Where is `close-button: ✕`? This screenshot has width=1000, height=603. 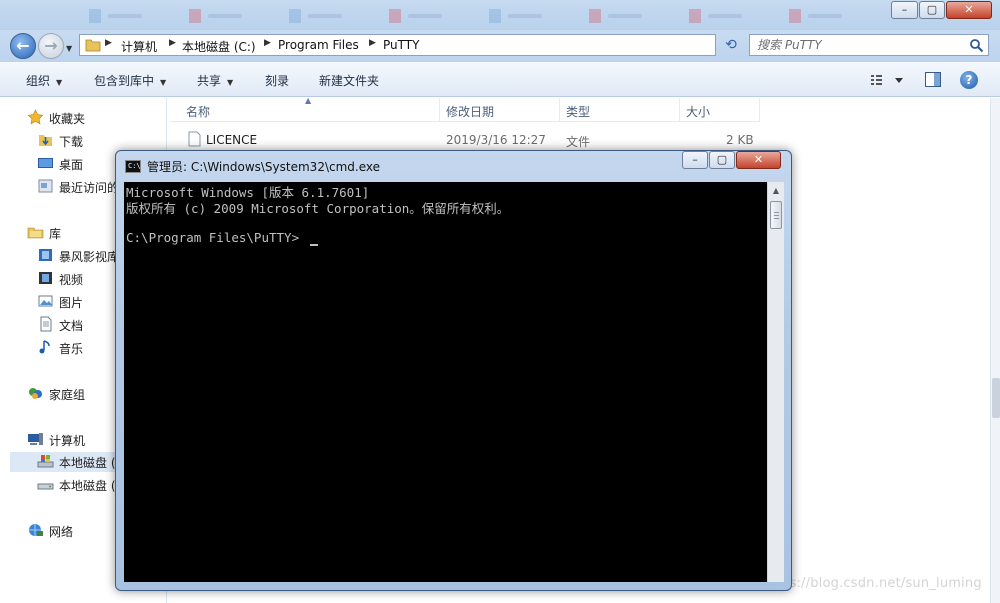 close-button: ✕ is located at coordinates (969, 10).